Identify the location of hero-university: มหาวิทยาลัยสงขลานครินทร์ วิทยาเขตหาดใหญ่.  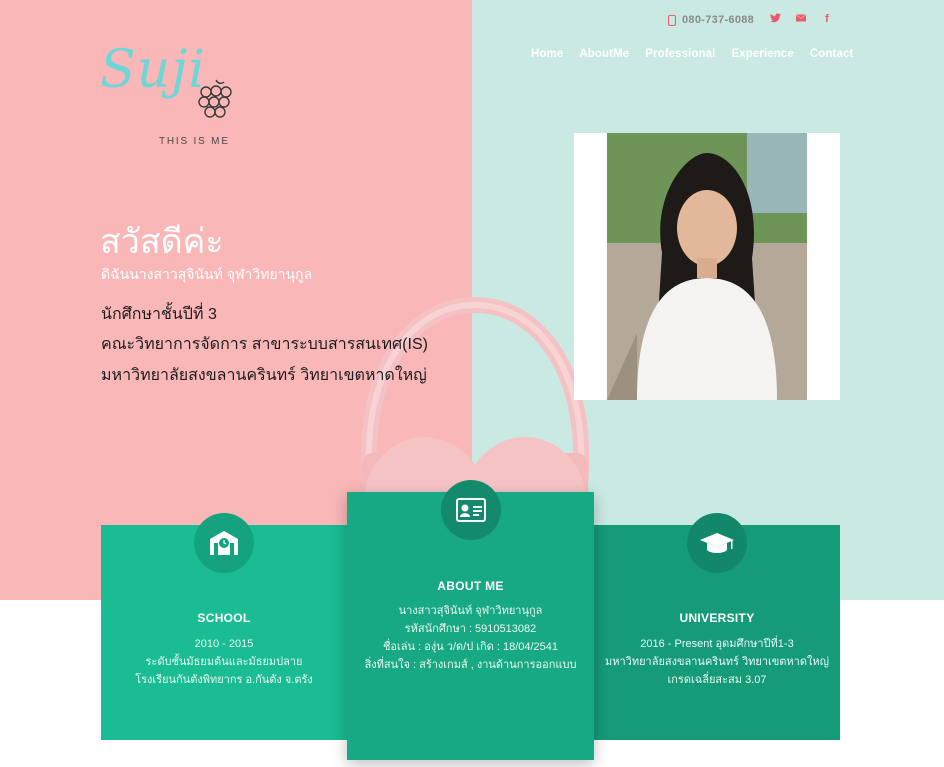
(264, 375).